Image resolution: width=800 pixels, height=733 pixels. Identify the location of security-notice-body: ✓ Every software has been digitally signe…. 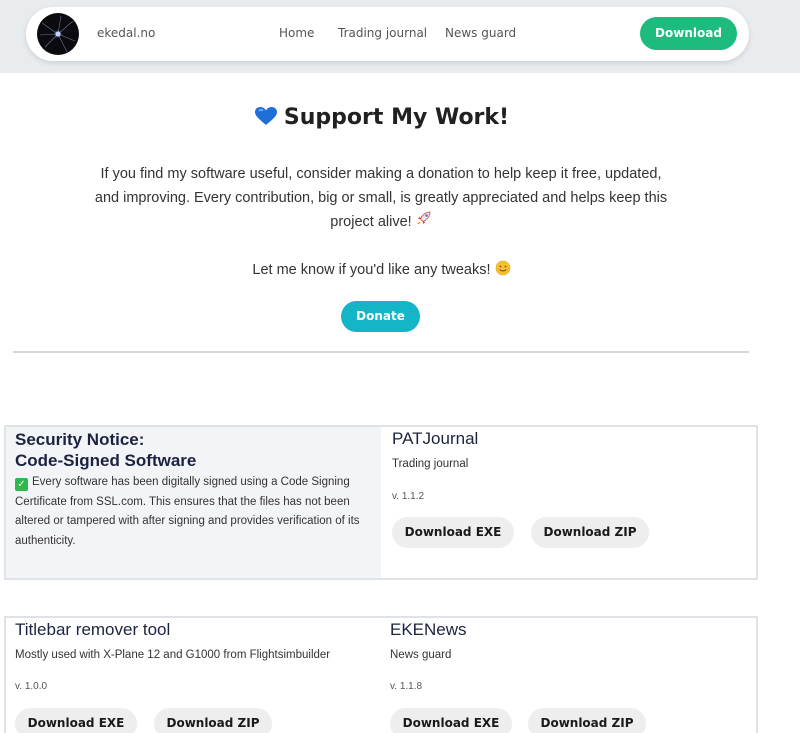
(195, 512).